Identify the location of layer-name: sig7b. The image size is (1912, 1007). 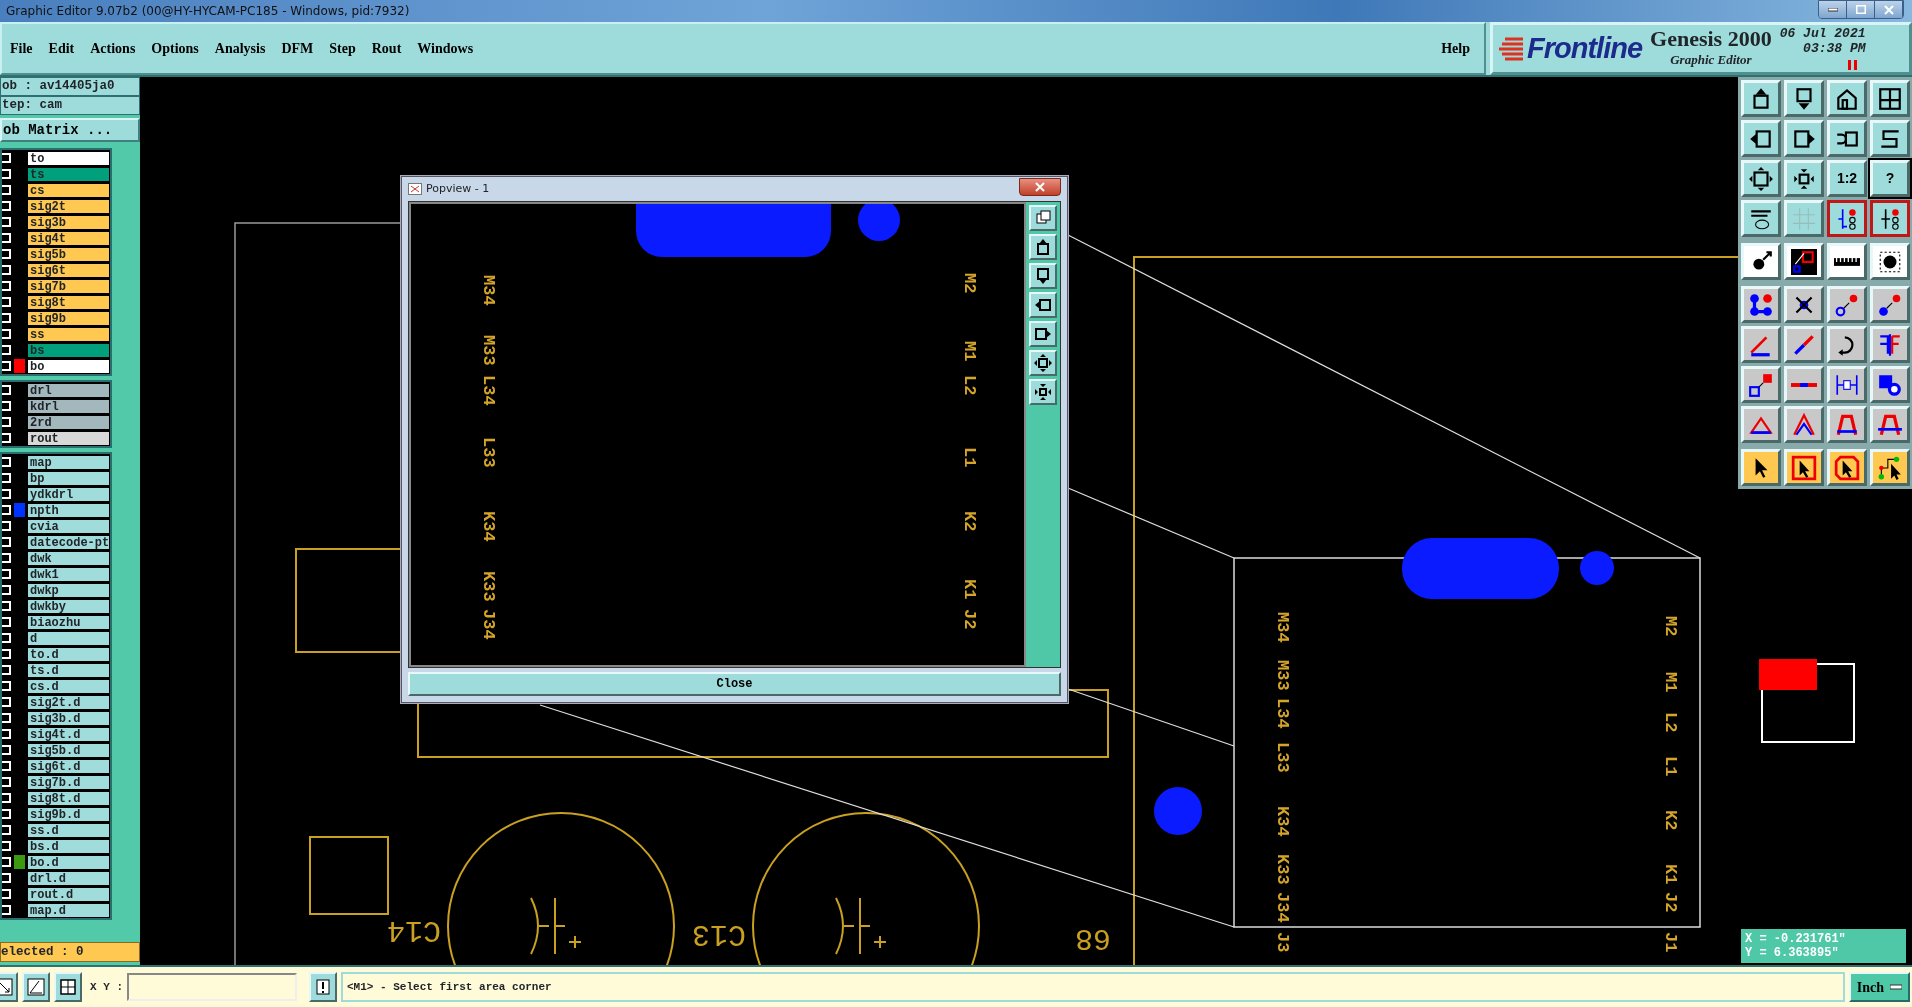
(68, 286).